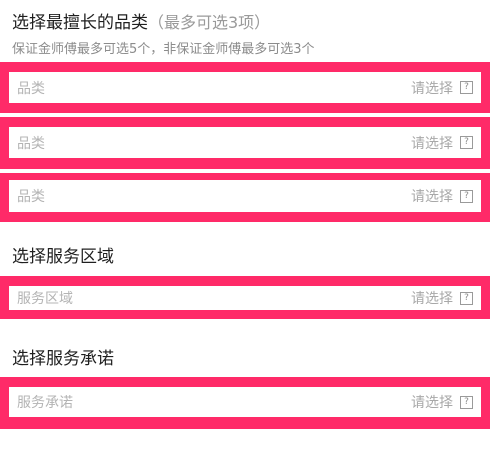 The image size is (490, 452). I want to click on service-area-select: 服务区域 请选择 ?, so click(245, 297).